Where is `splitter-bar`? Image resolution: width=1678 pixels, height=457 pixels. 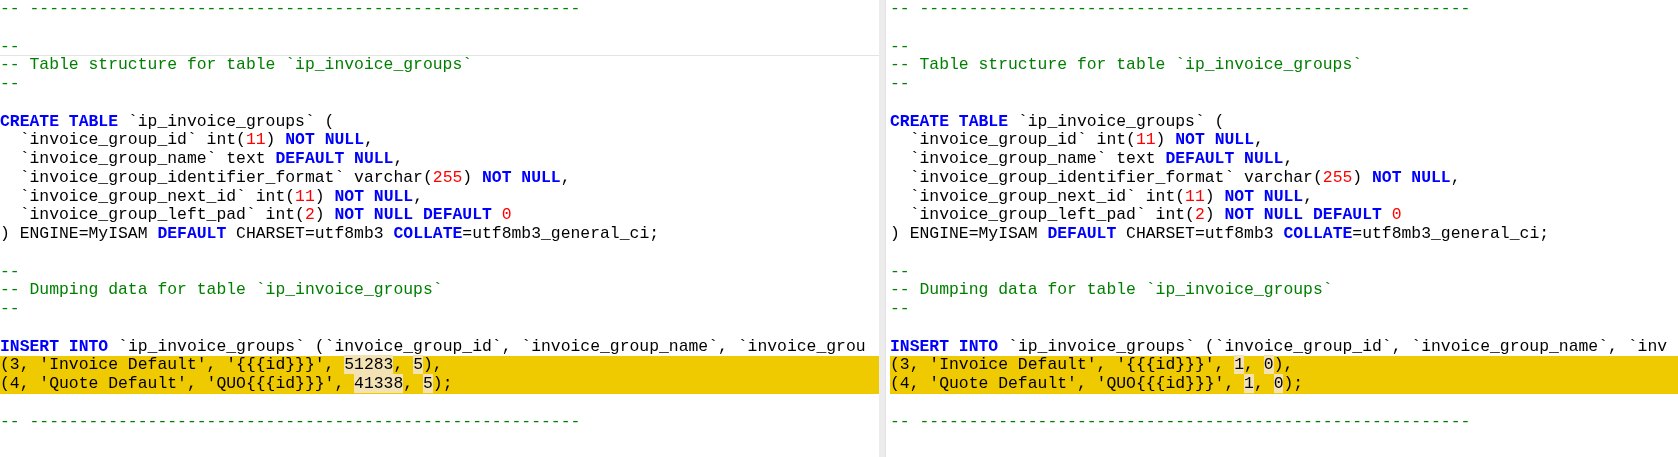 splitter-bar is located at coordinates (882, 228).